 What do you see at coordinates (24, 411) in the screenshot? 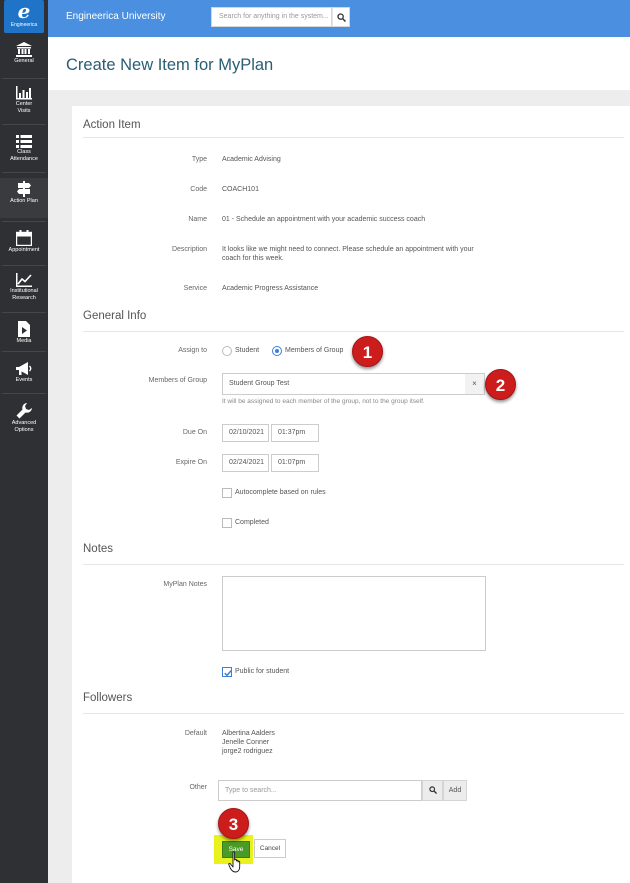
I see `wrench-icon` at bounding box center [24, 411].